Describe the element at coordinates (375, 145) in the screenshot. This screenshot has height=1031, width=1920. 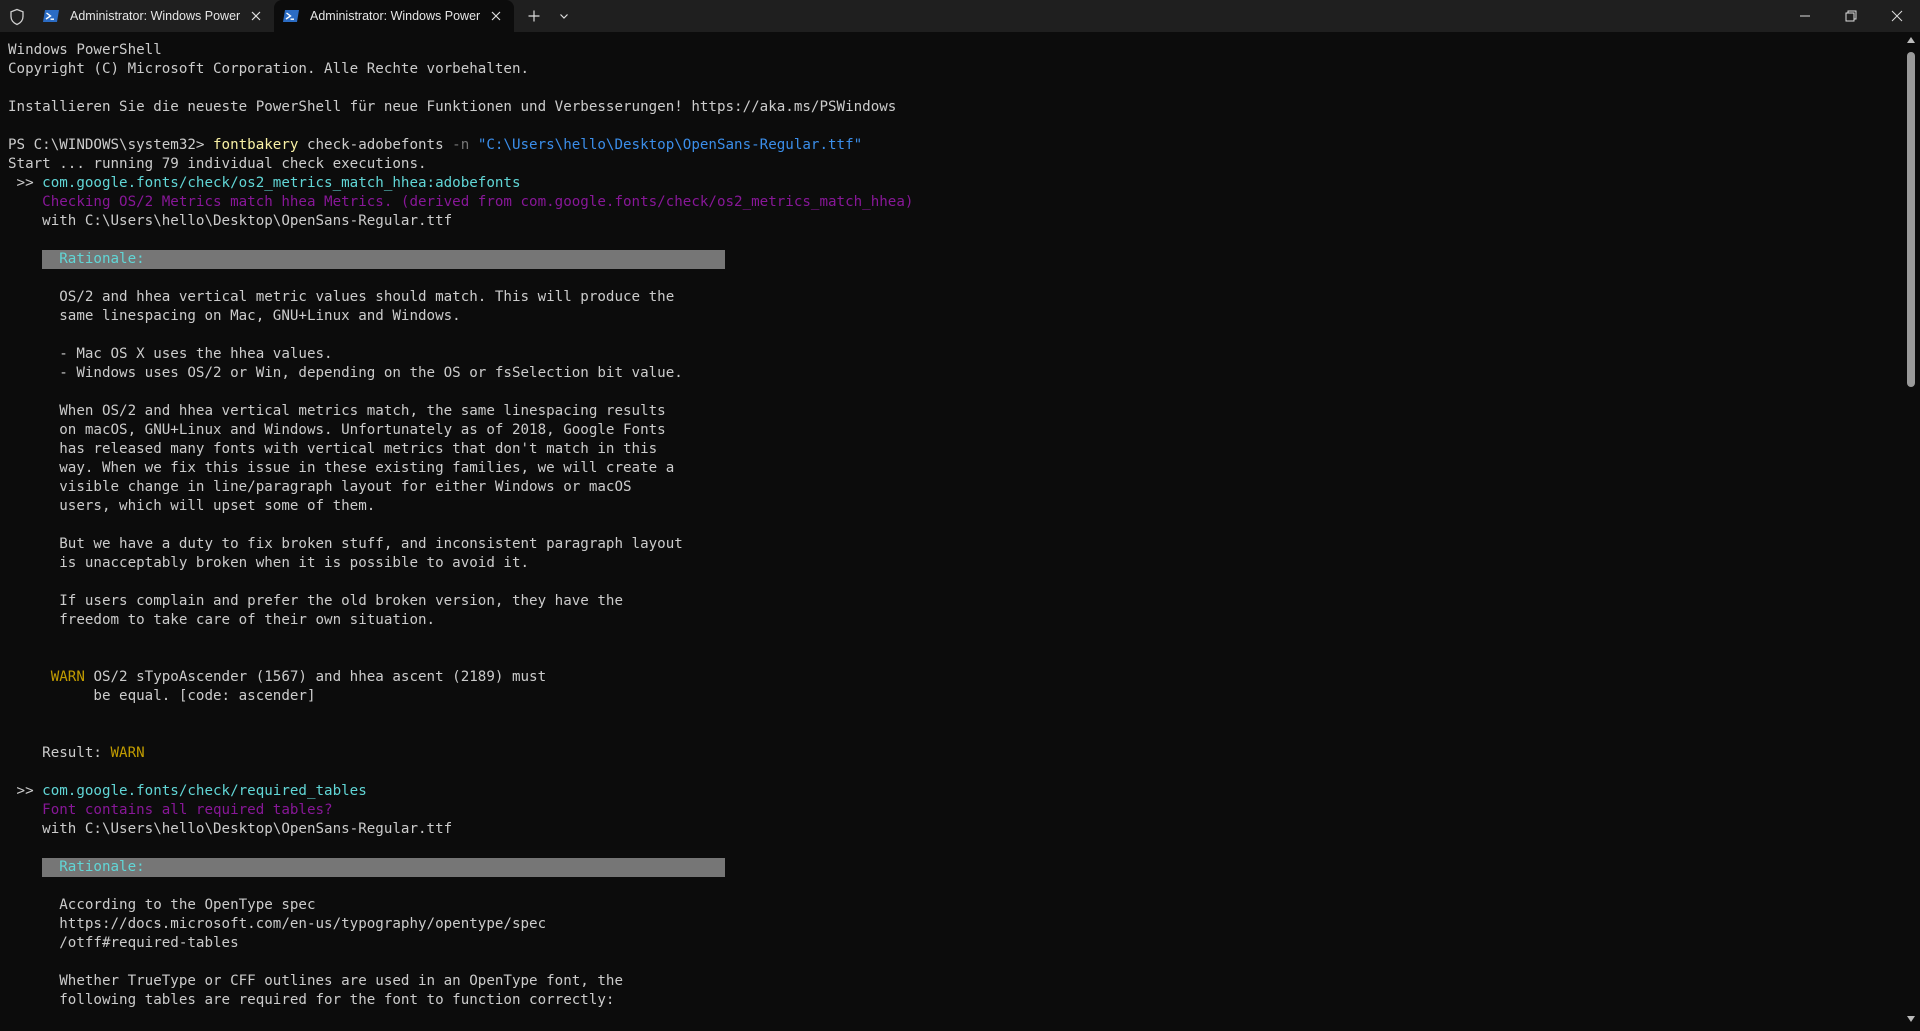
I see `command-subcommand: check-adobefonts` at that location.